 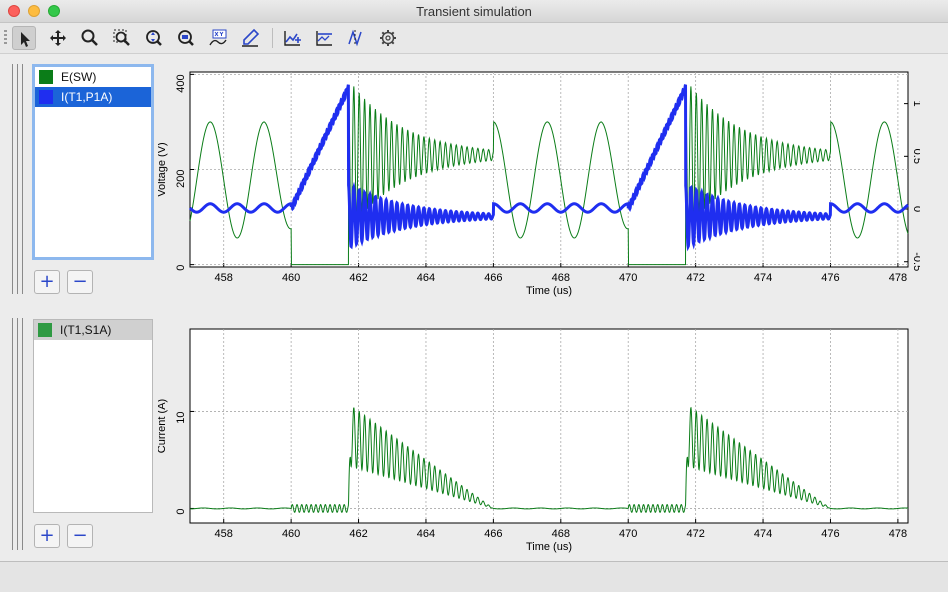 What do you see at coordinates (915, 261) in the screenshot?
I see `y2-tick-label: -0.5` at bounding box center [915, 261].